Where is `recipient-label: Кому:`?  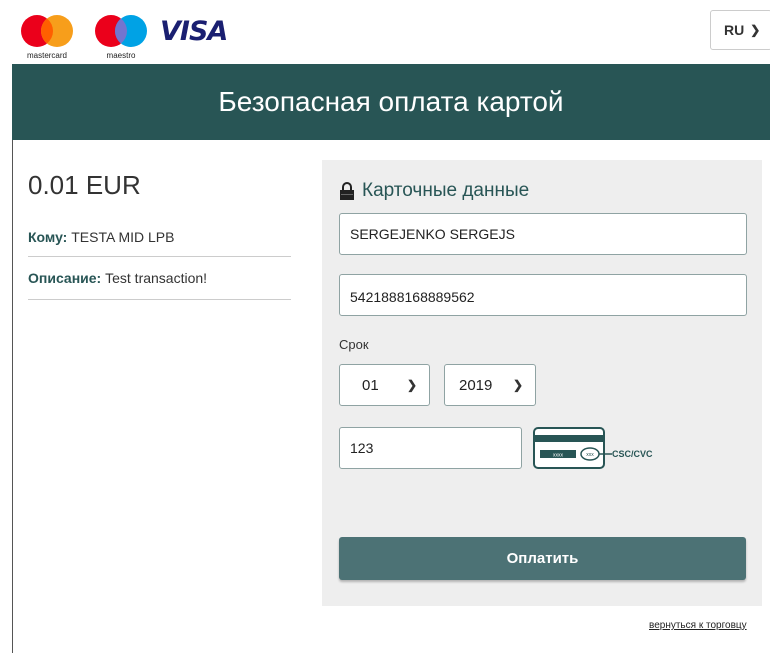 recipient-label: Кому: is located at coordinates (48, 237).